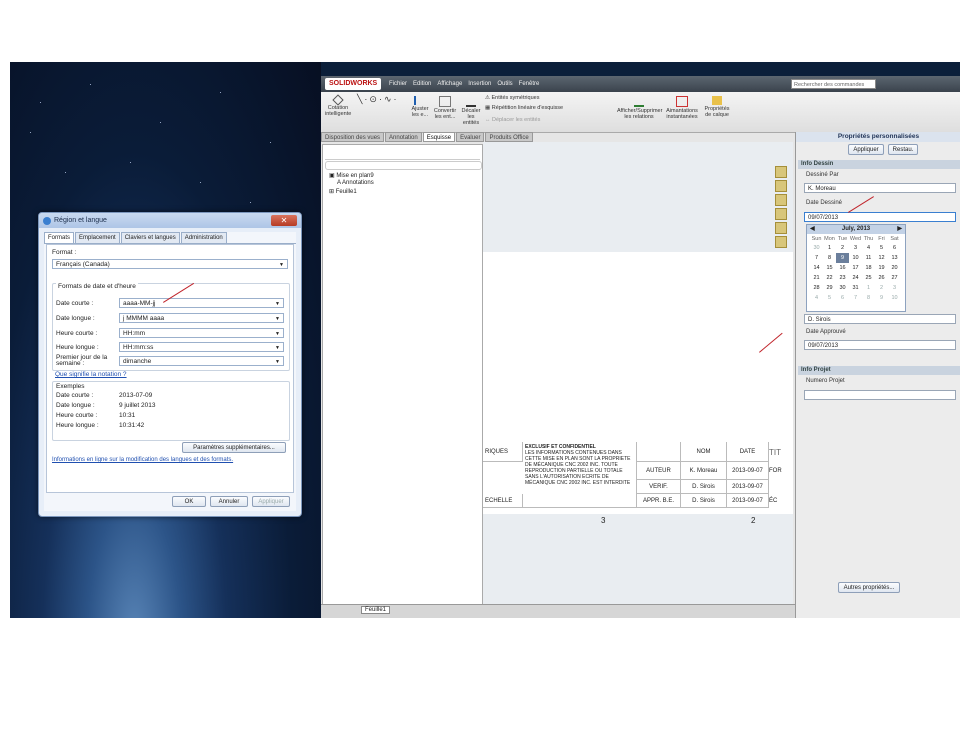  I want to click on calendar-day: 13, so click(894, 258).